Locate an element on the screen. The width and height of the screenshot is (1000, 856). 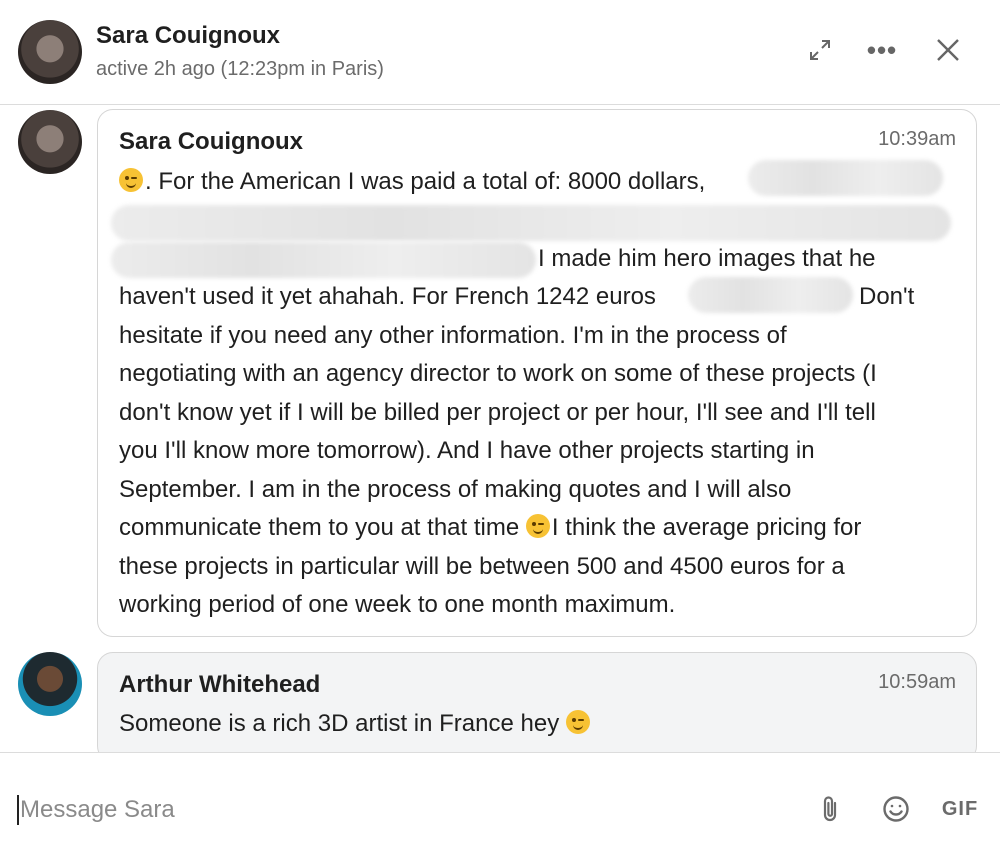
expand-button is located at coordinates (820, 50).